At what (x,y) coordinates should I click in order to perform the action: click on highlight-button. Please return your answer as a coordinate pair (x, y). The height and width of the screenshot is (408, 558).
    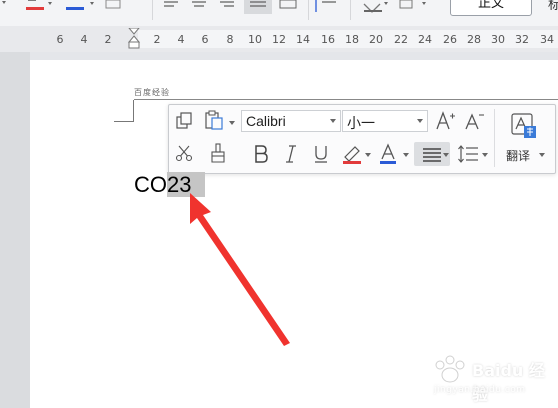
    Looking at the image, I should click on (352, 154).